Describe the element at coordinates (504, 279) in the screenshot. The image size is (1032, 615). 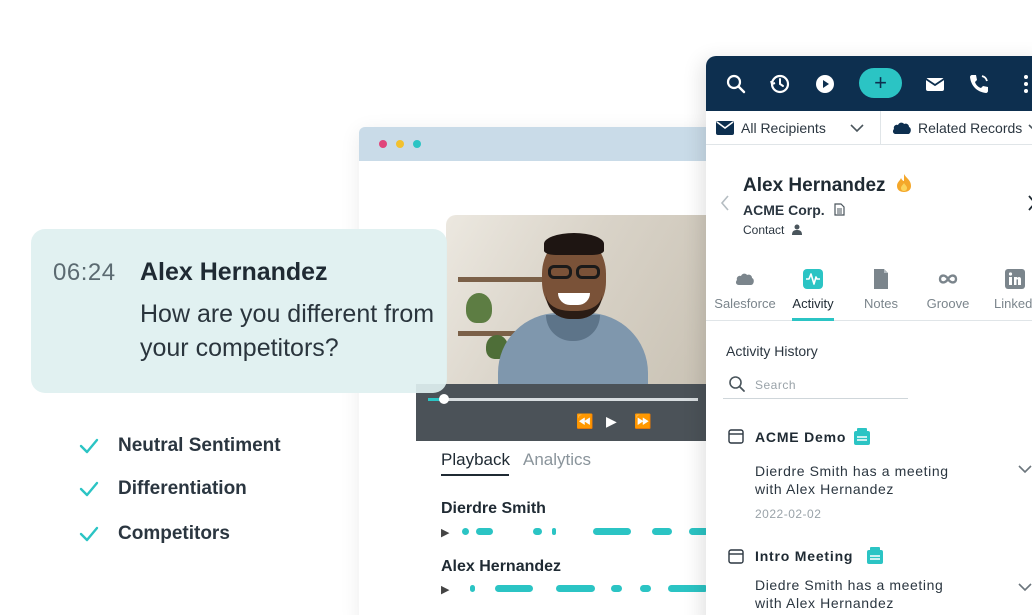
I see `shelf` at that location.